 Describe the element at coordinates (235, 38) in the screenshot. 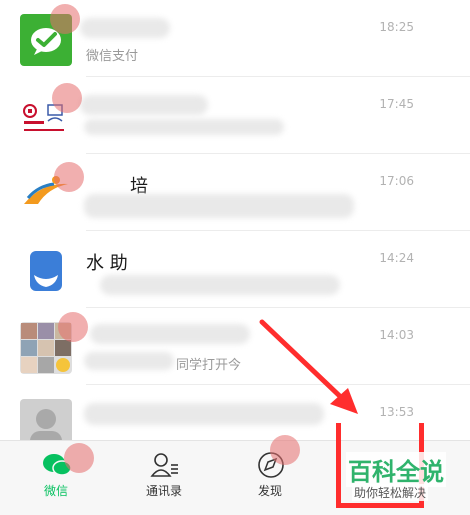

I see `chat-row: 微信支付 18:25` at that location.